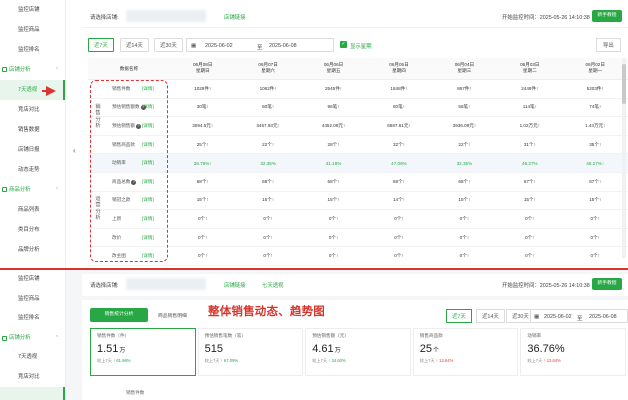 The height and width of the screenshot is (400, 628). Describe the element at coordinates (608, 45) in the screenshot. I see `export-button: 导出` at that location.